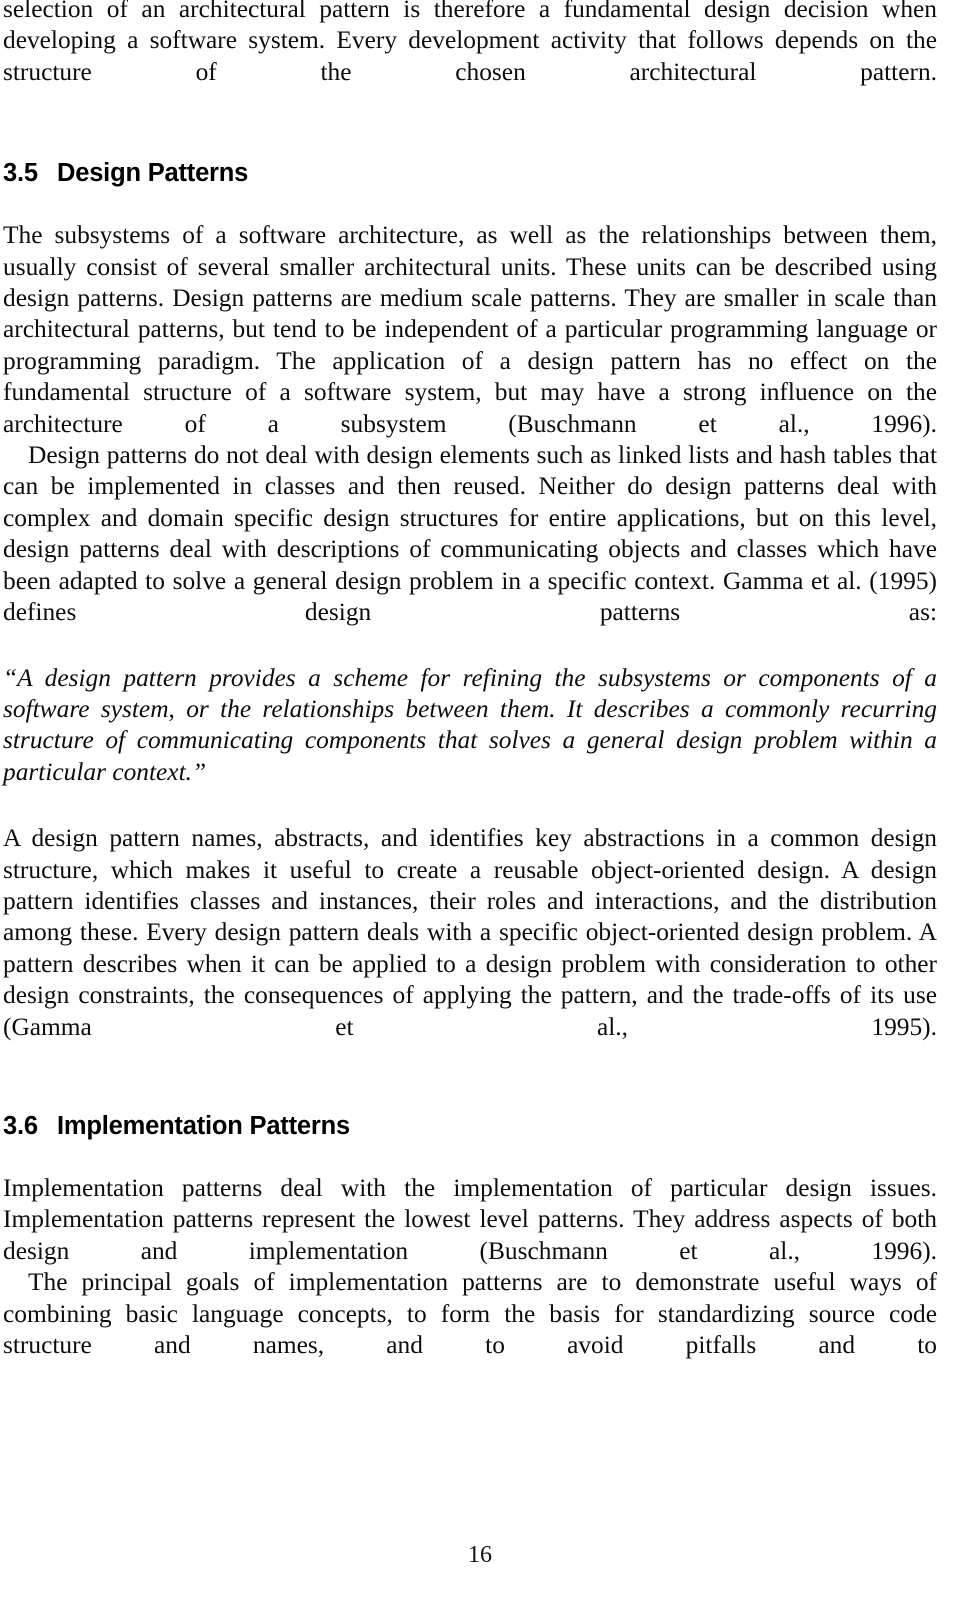  I want to click on section-title-3-5: Design Patterns, so click(153, 173).